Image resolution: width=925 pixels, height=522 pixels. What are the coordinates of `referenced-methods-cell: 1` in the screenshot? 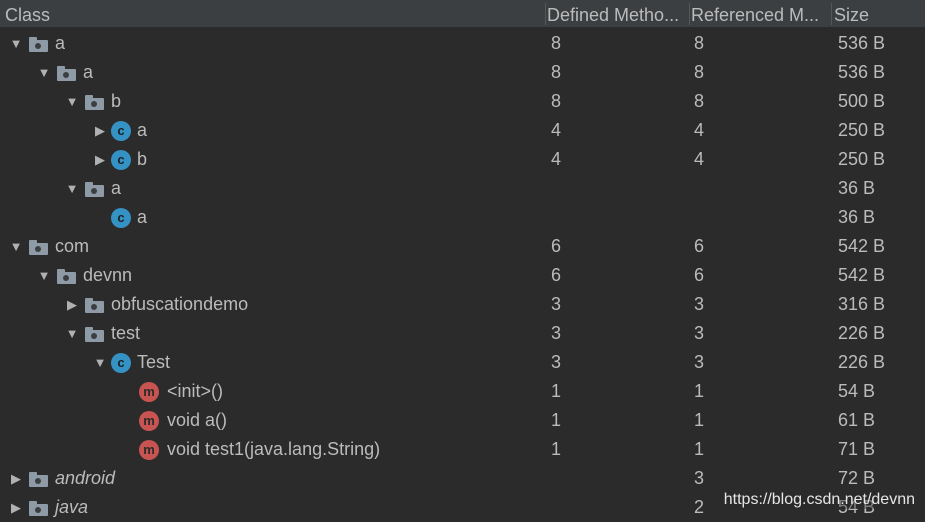 It's located at (699, 420).